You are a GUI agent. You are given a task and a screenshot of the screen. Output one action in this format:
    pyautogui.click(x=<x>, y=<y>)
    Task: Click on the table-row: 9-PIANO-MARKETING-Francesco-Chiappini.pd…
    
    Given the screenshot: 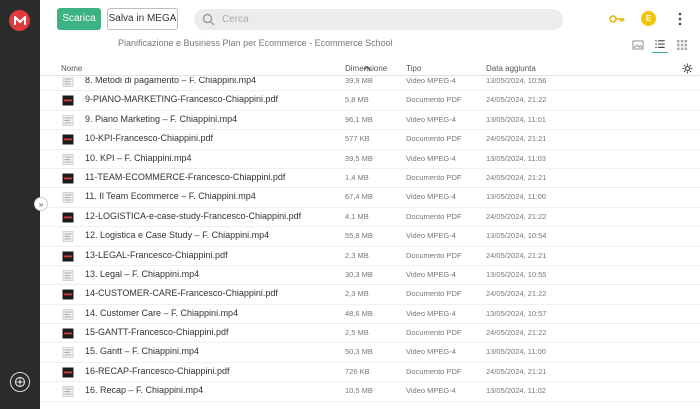 What is the action you would take?
    pyautogui.click(x=370, y=101)
    